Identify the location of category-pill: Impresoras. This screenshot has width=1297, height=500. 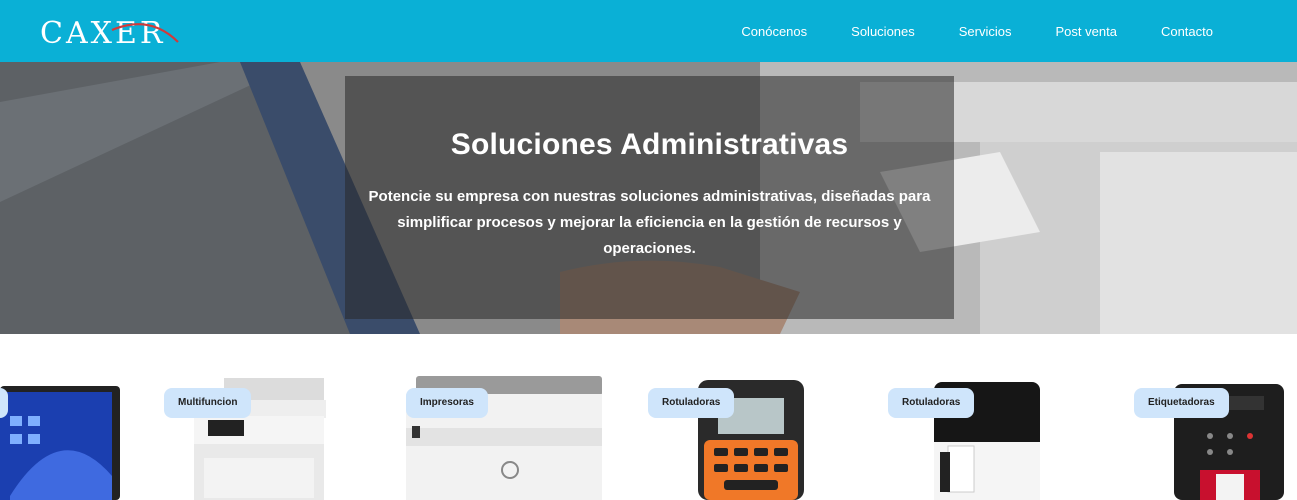
(447, 403).